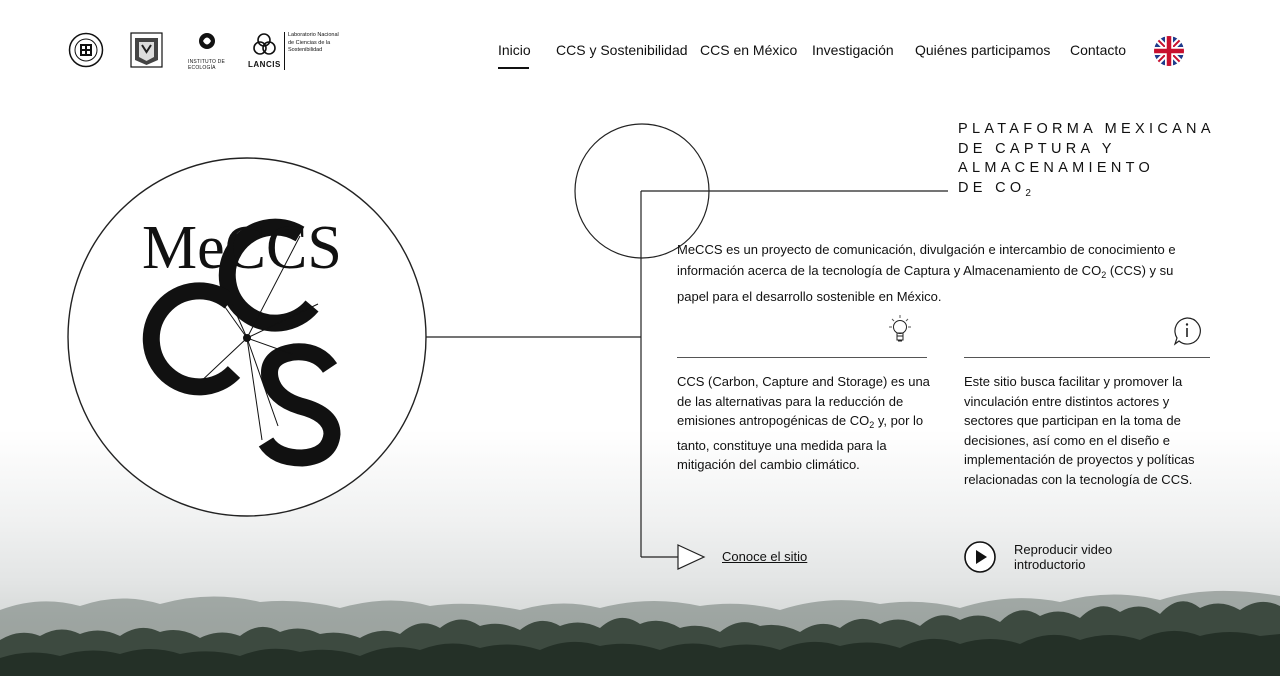  Describe the element at coordinates (1037, 148) in the screenshot. I see `title-line-2: DE CAPTURA Y` at that location.